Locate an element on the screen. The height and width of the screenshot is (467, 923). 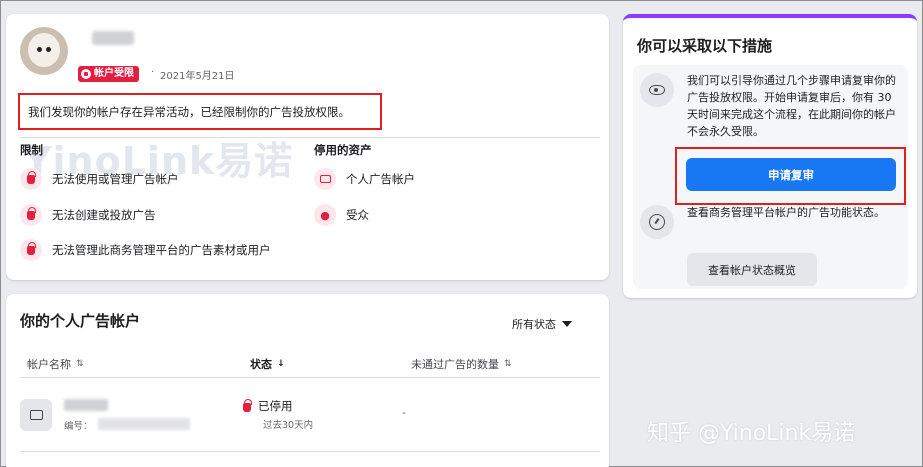
zhihu-watermark: 知乎 @YinoLink易诺 is located at coordinates (751, 433).